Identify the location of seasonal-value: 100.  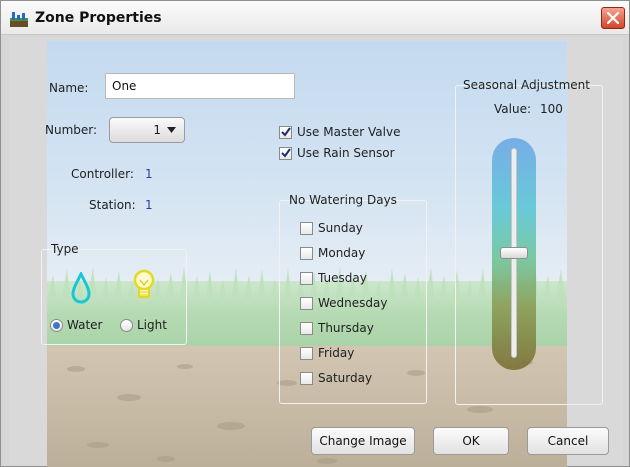
(551, 109).